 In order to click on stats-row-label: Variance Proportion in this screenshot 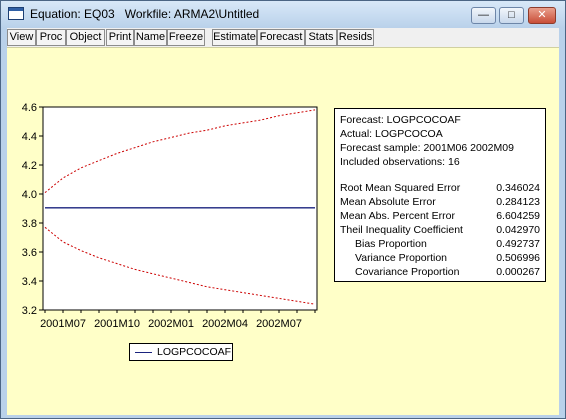, I will do `click(401, 258)`.